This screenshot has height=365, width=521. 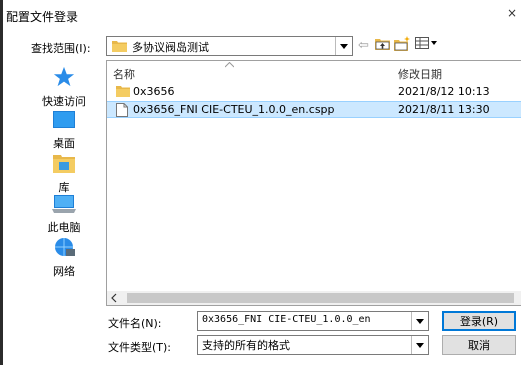 I want to click on login-button: 登录(R), so click(x=479, y=321).